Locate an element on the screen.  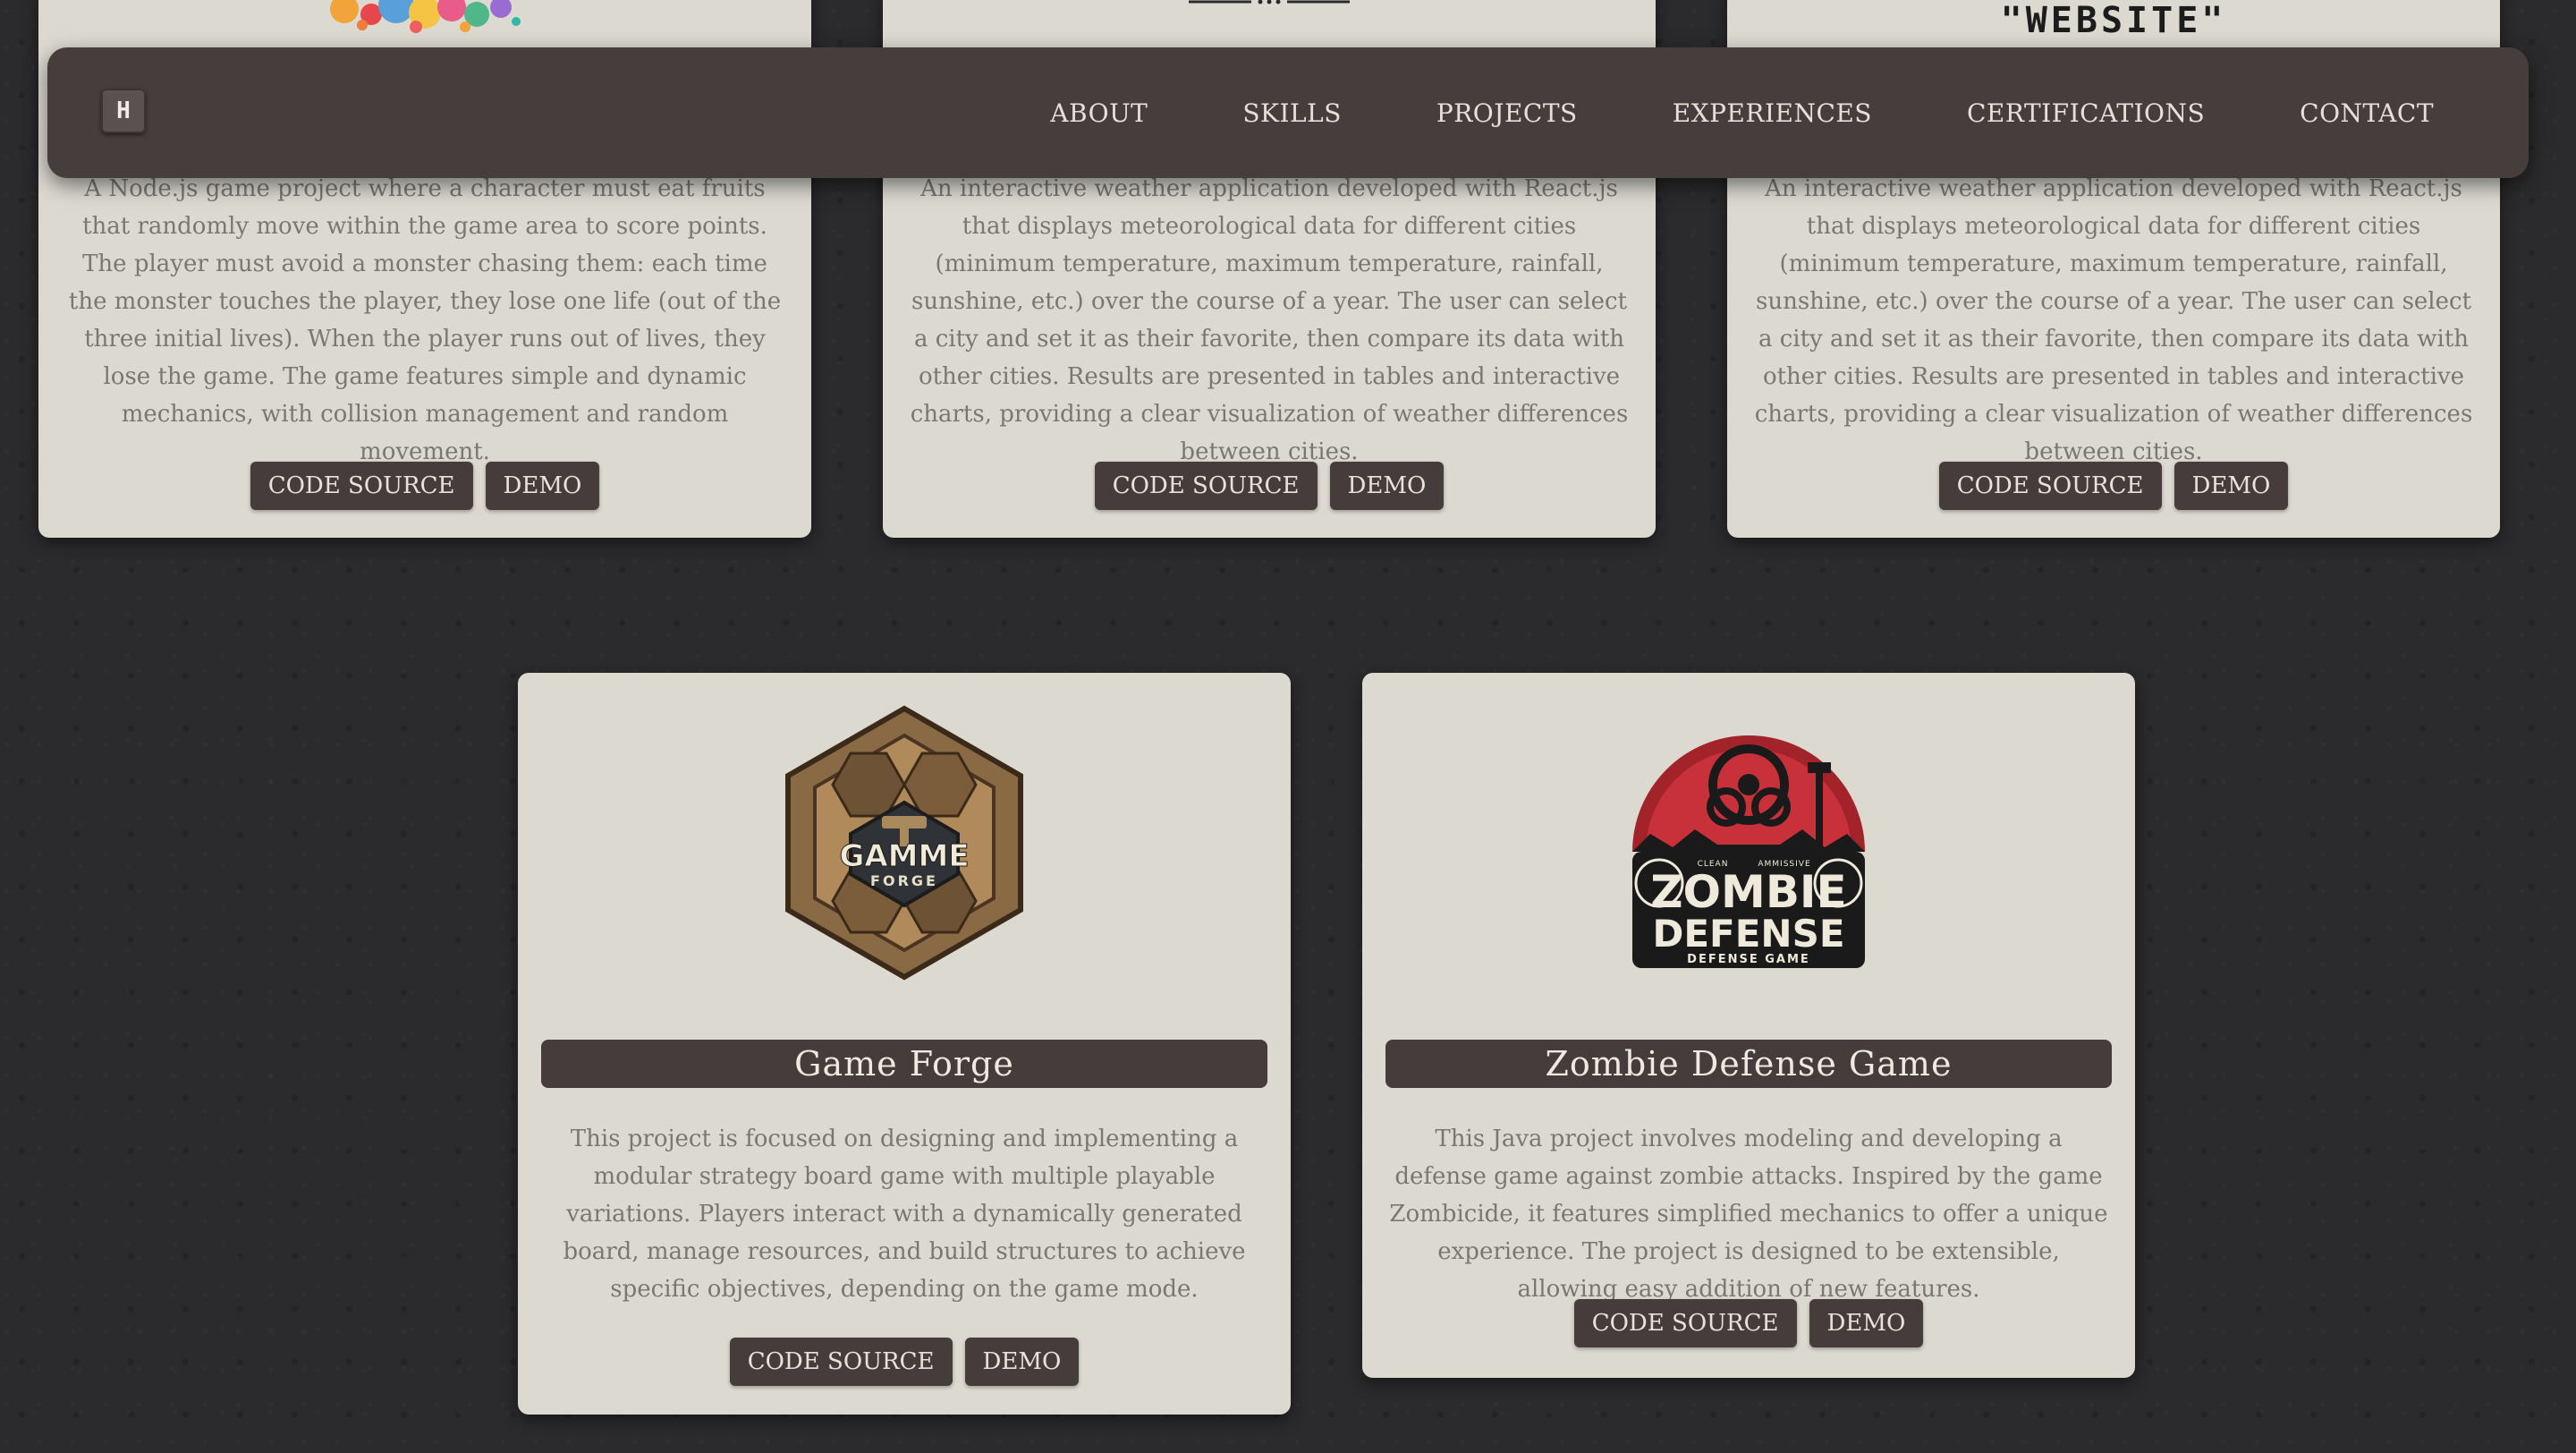
nav-link-skills: SKILLS is located at coordinates (1292, 113).